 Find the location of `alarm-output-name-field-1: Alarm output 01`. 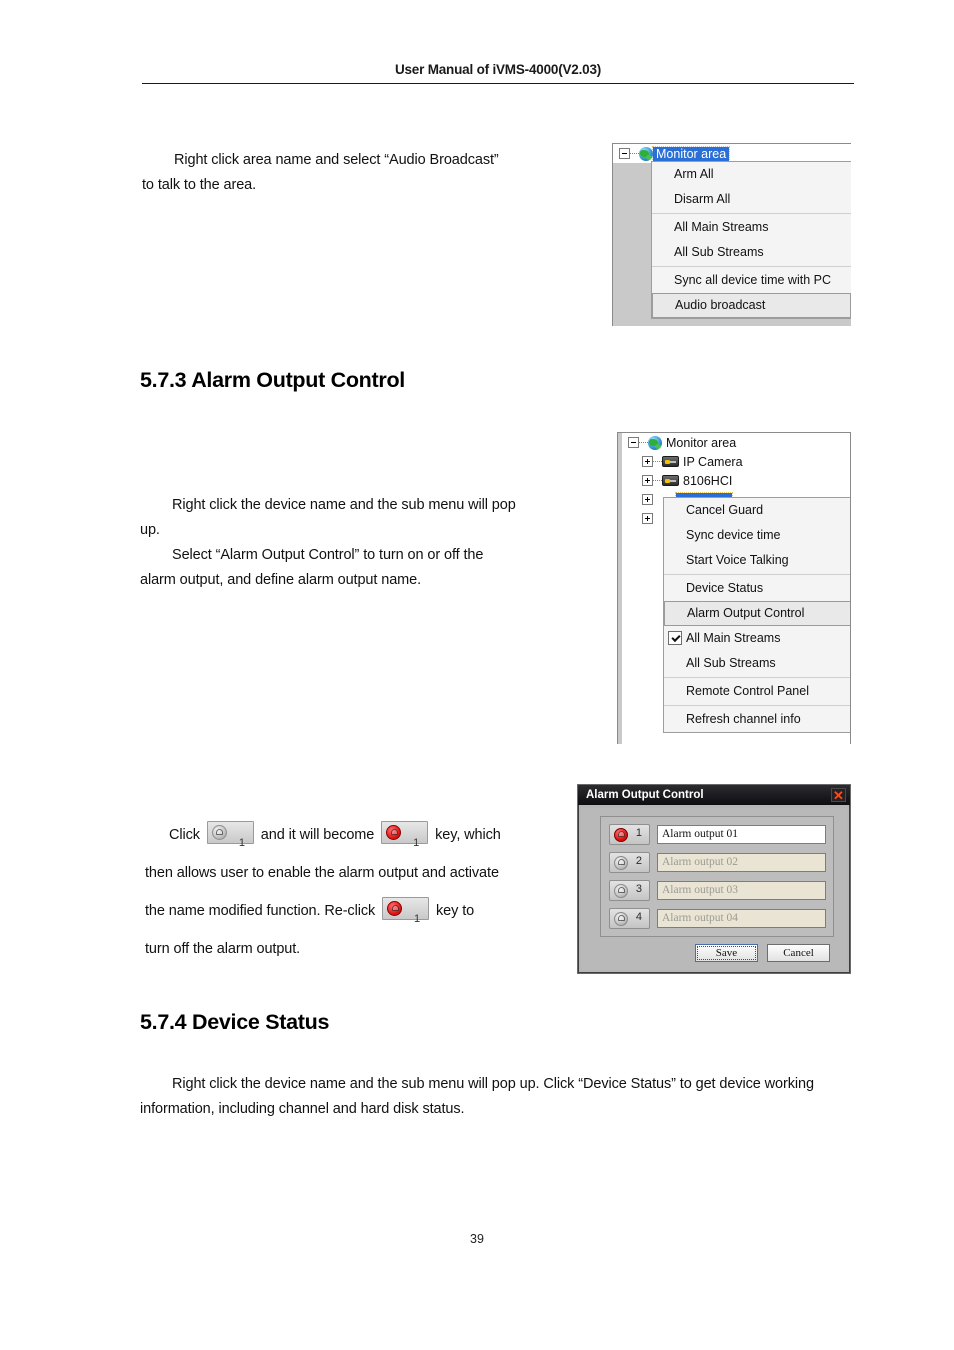

alarm-output-name-field-1: Alarm output 01 is located at coordinates (741, 834).